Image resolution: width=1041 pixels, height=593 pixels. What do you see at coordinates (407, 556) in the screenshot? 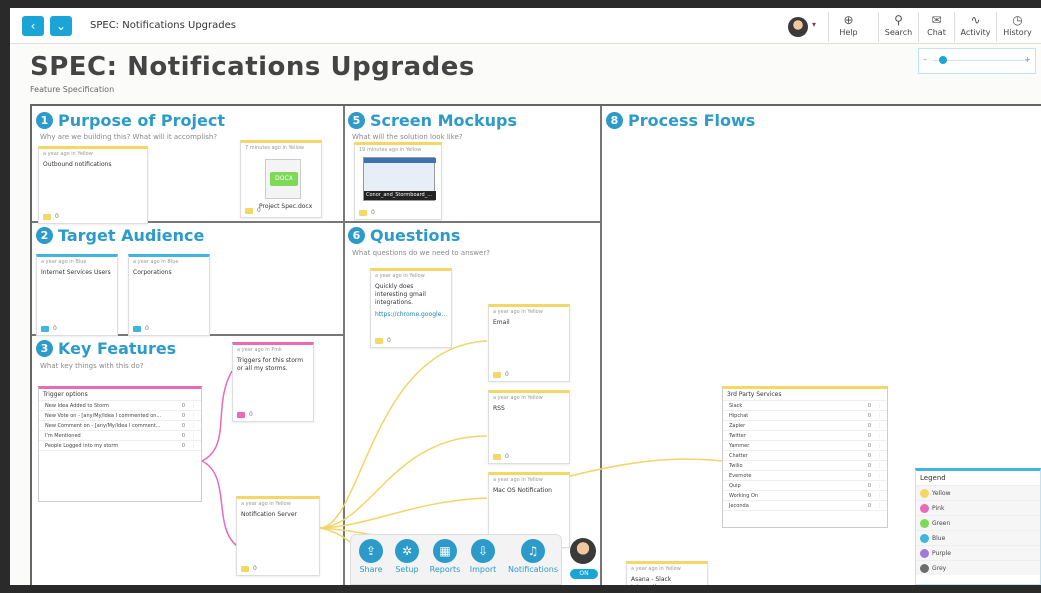
I see `setup-button: ✲ Setup` at bounding box center [407, 556].